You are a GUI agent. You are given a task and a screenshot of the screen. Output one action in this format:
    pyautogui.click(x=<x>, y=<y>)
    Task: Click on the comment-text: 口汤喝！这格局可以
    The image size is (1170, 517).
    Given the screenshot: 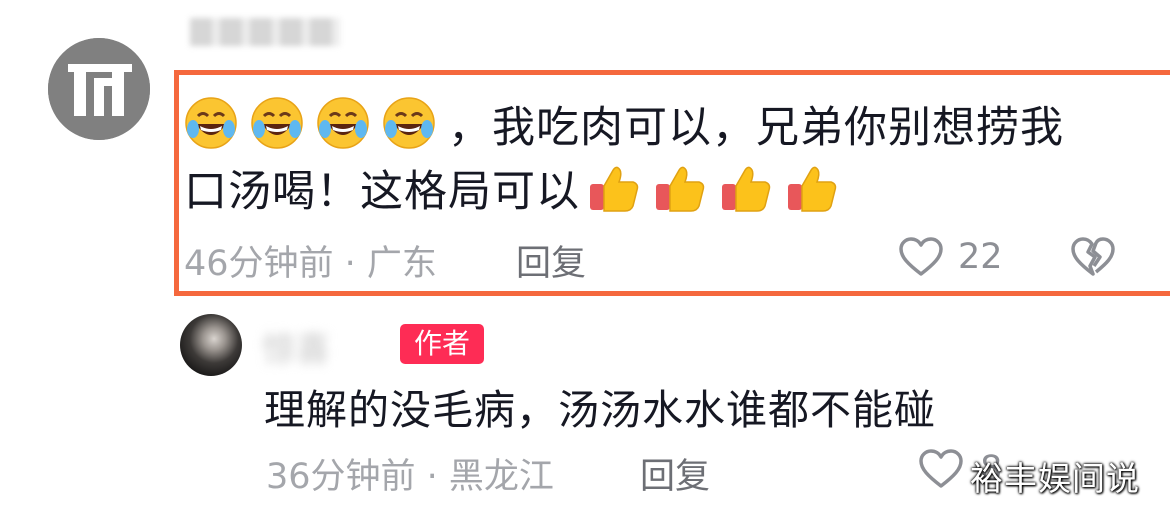 What is the action you would take?
    pyautogui.click(x=382, y=192)
    